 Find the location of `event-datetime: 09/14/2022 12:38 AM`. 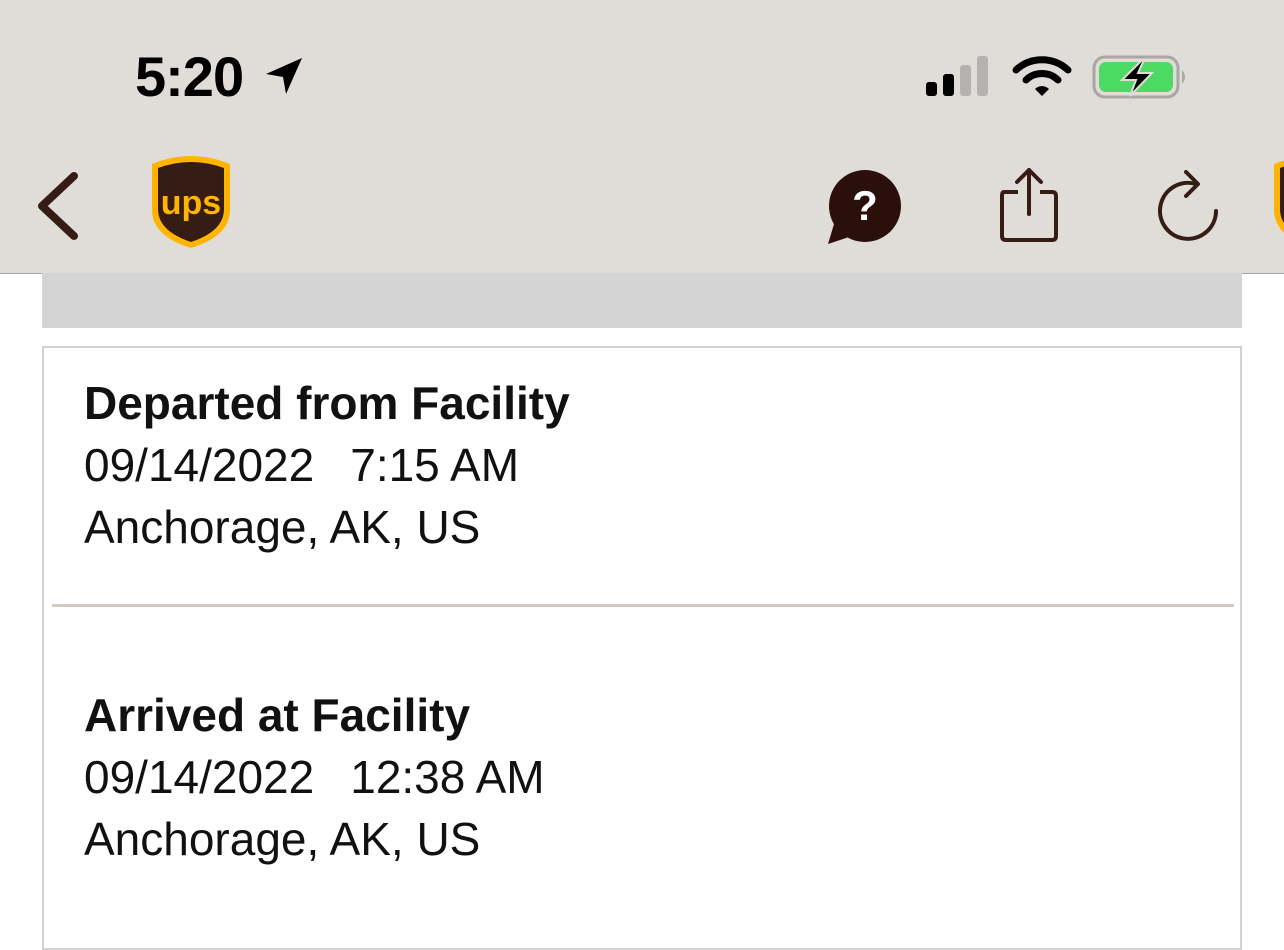

event-datetime: 09/14/2022 12:38 AM is located at coordinates (314, 777).